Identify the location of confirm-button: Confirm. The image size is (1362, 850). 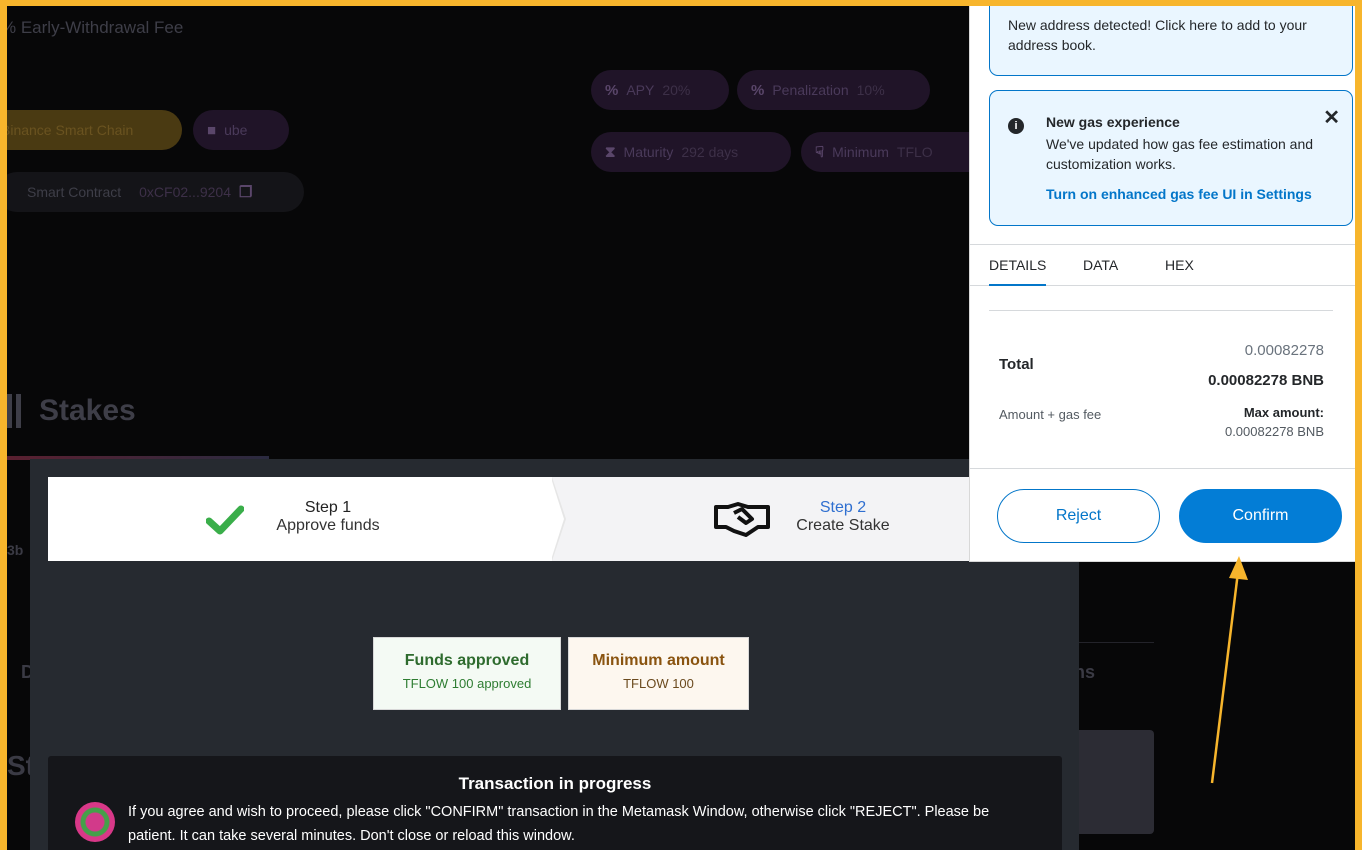
(1260, 516).